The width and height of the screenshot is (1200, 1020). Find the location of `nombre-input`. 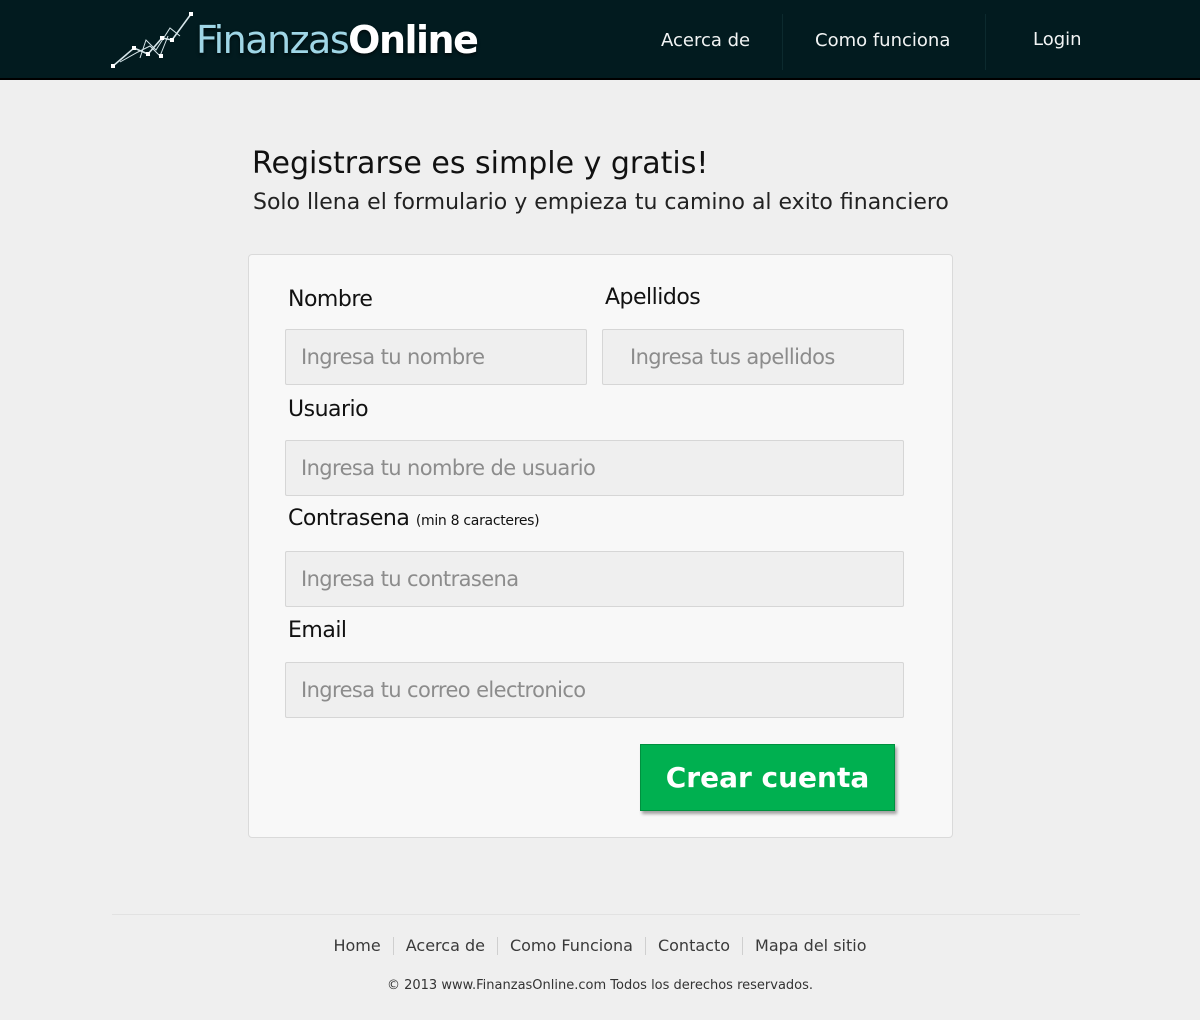

nombre-input is located at coordinates (436, 357).